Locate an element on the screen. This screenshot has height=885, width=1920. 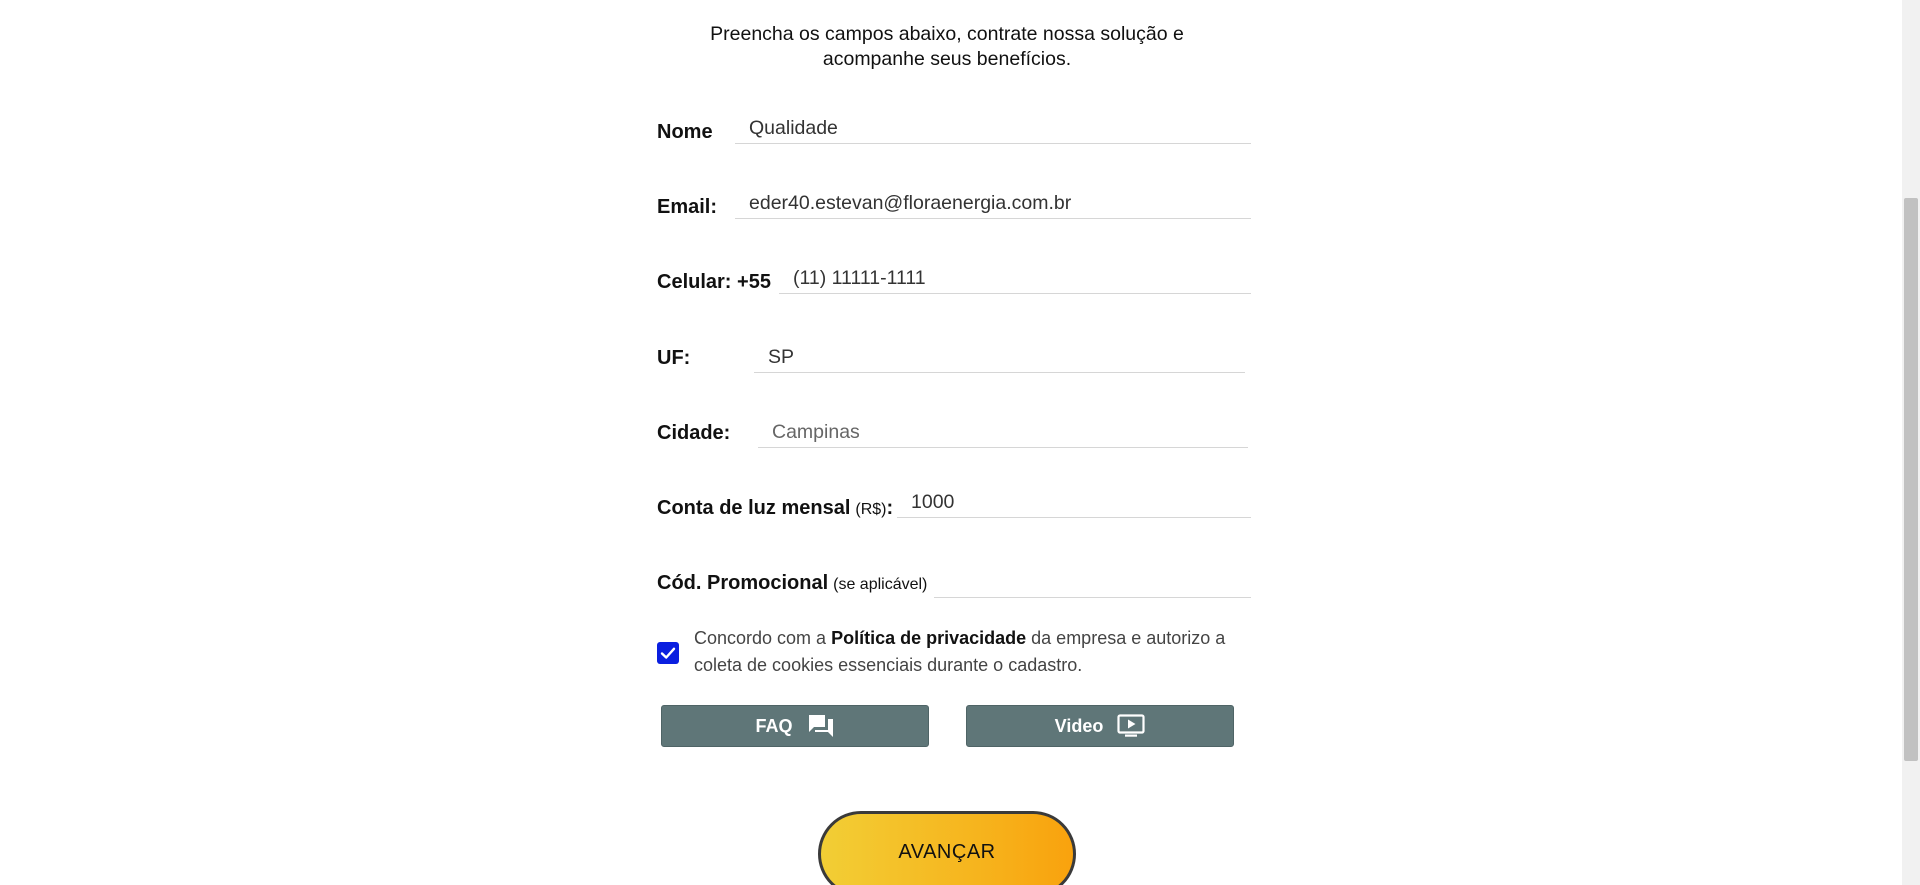
promo-hint: (se aplicável) is located at coordinates (880, 584).